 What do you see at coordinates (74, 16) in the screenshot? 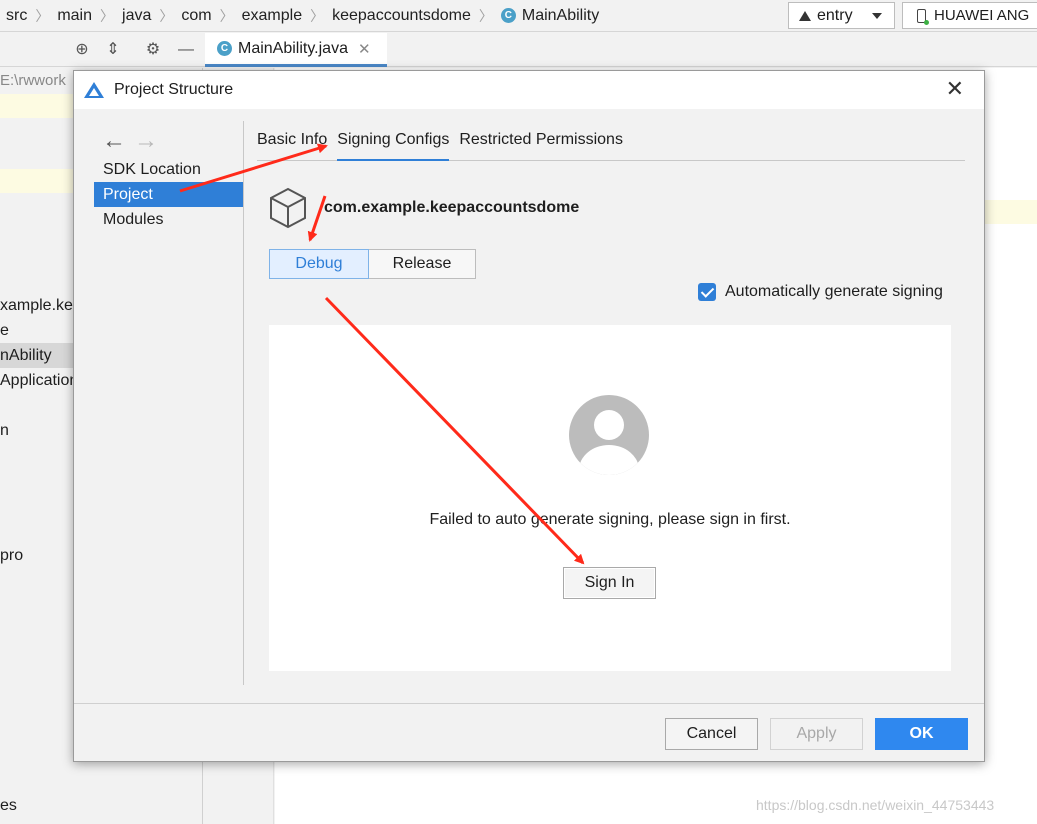
I see `breadcrumb-main: main` at bounding box center [74, 16].